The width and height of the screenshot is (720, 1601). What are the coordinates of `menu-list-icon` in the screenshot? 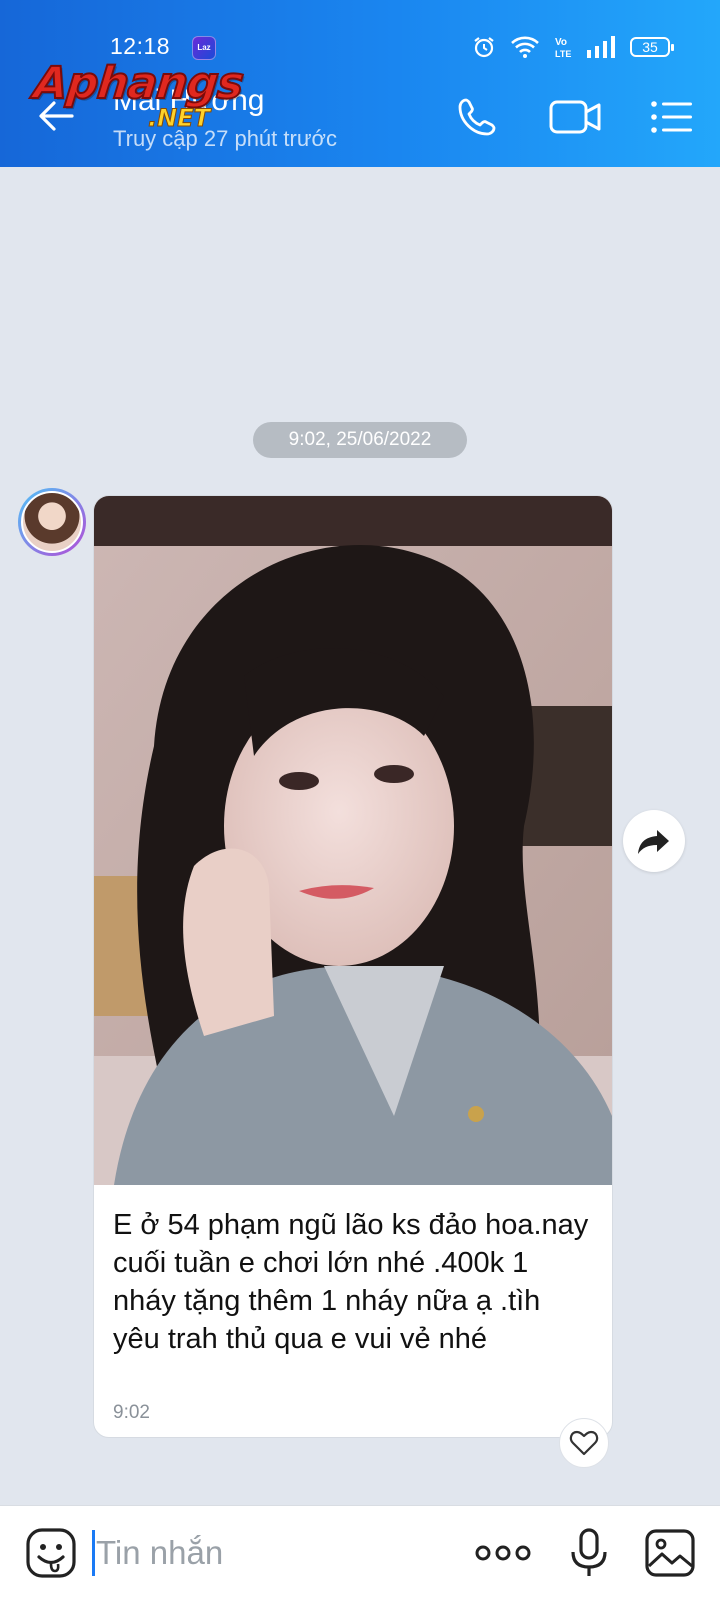 It's located at (671, 117).